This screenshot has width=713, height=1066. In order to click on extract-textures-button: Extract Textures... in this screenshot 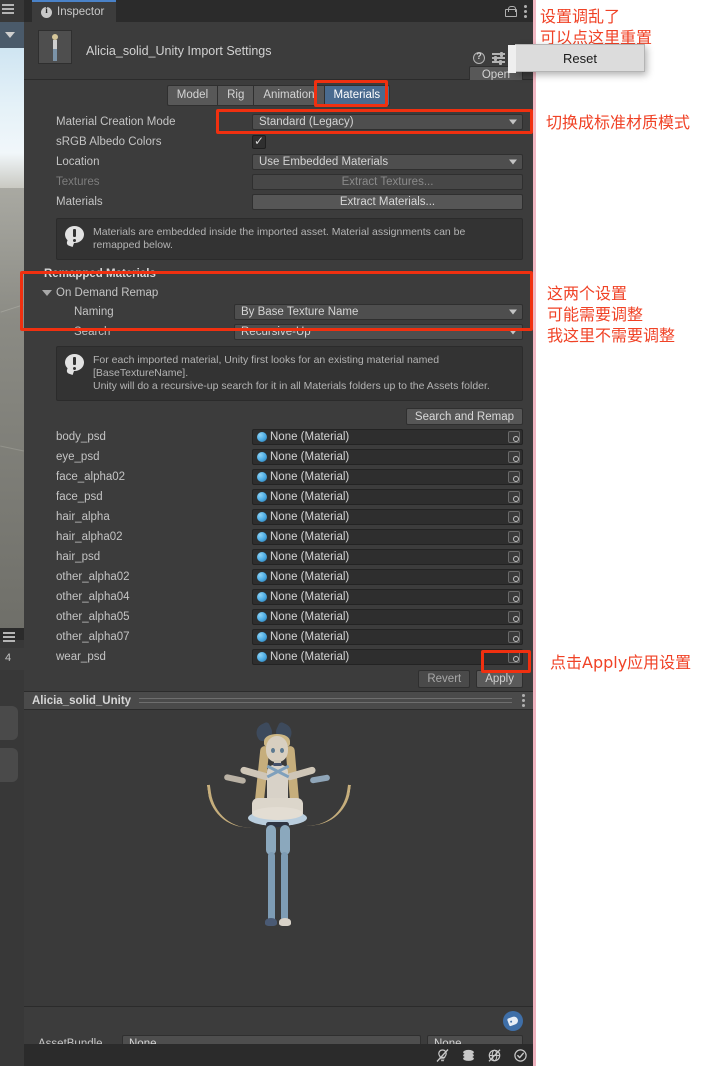, I will do `click(387, 182)`.